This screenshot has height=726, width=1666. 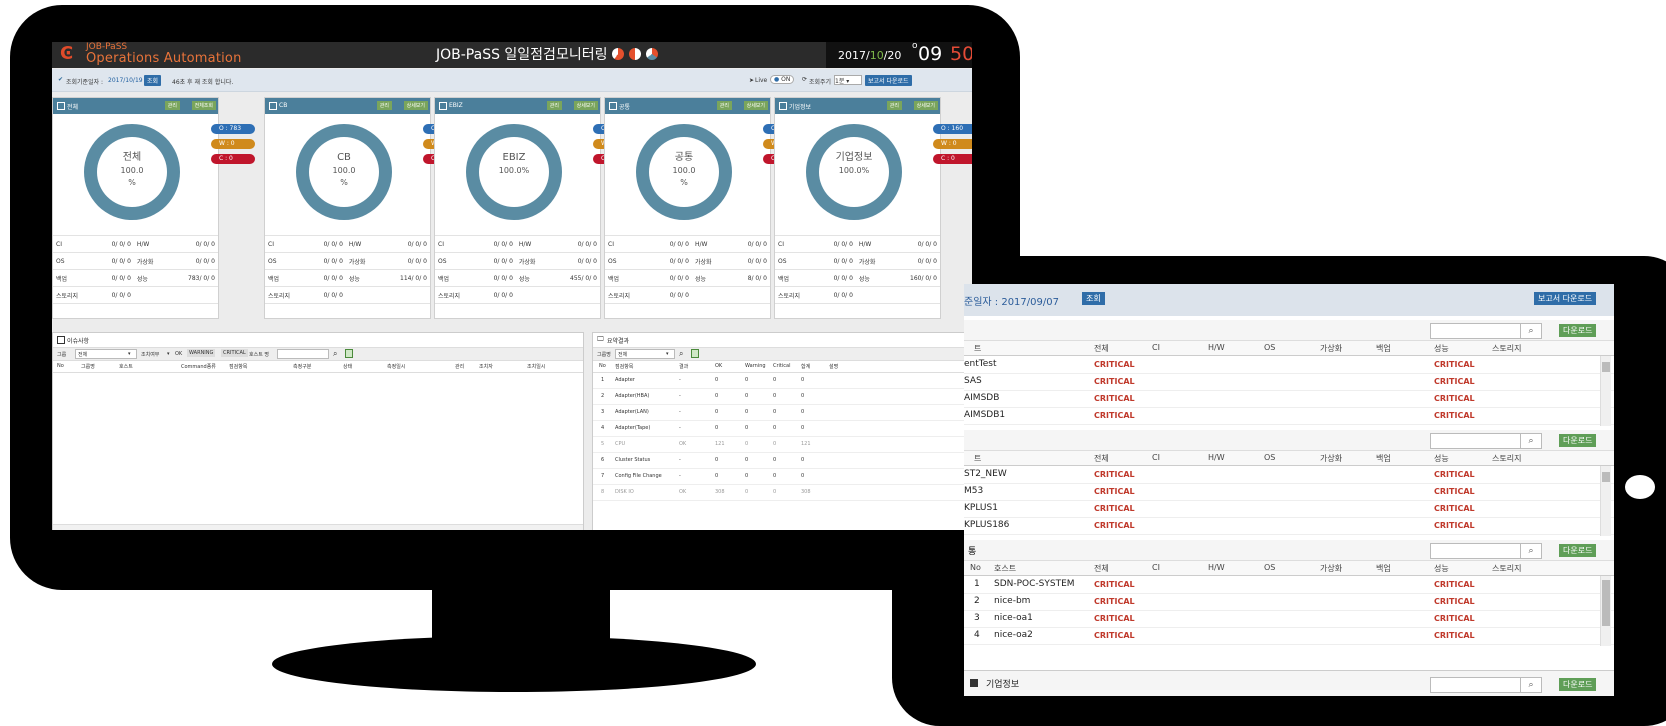 I want to click on tablet-grid-header: No 호스트 전체 CI H/W OS 가상화 백업 성능 스토리지, so click(x=1289, y=568).